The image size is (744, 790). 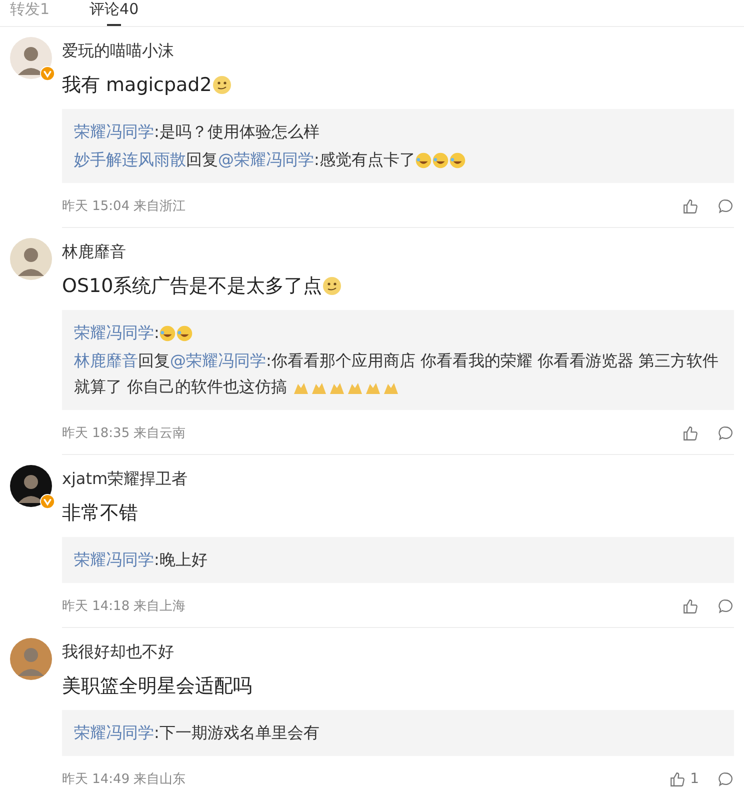 I want to click on reply-text: 妙手解连风雨散回复@荣耀冯同学:感觉有点卡了, so click(x=398, y=160).